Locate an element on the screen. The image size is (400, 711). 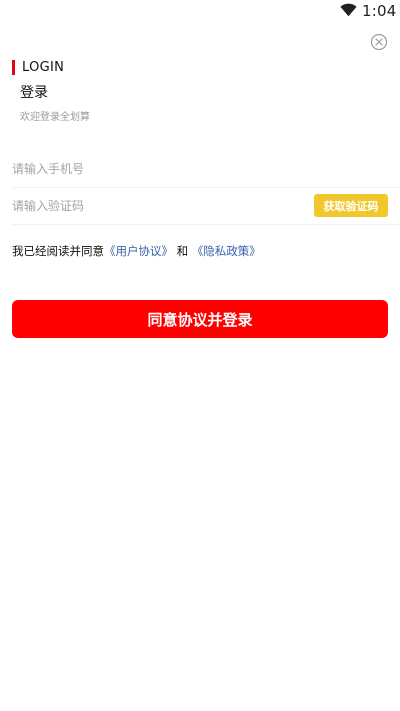
title-accent-bar is located at coordinates (13, 67).